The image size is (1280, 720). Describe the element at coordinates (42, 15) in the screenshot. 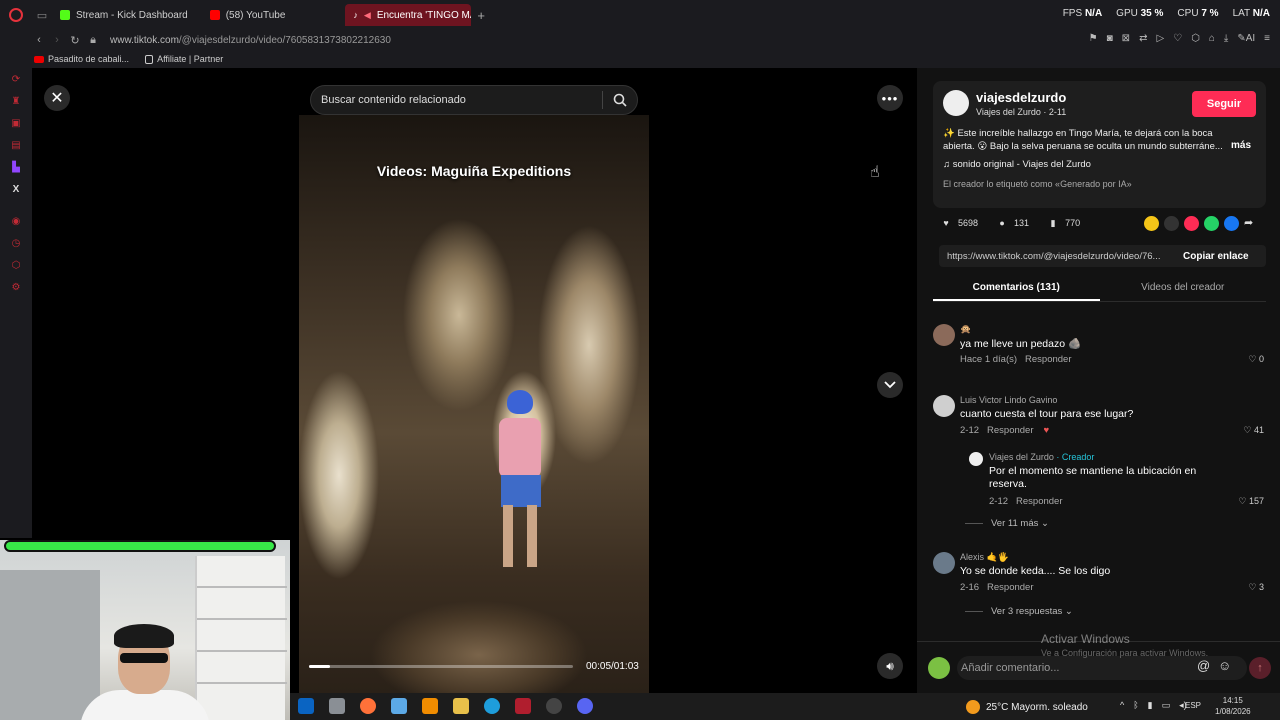

I see `workspaces-icon: ▭` at that location.